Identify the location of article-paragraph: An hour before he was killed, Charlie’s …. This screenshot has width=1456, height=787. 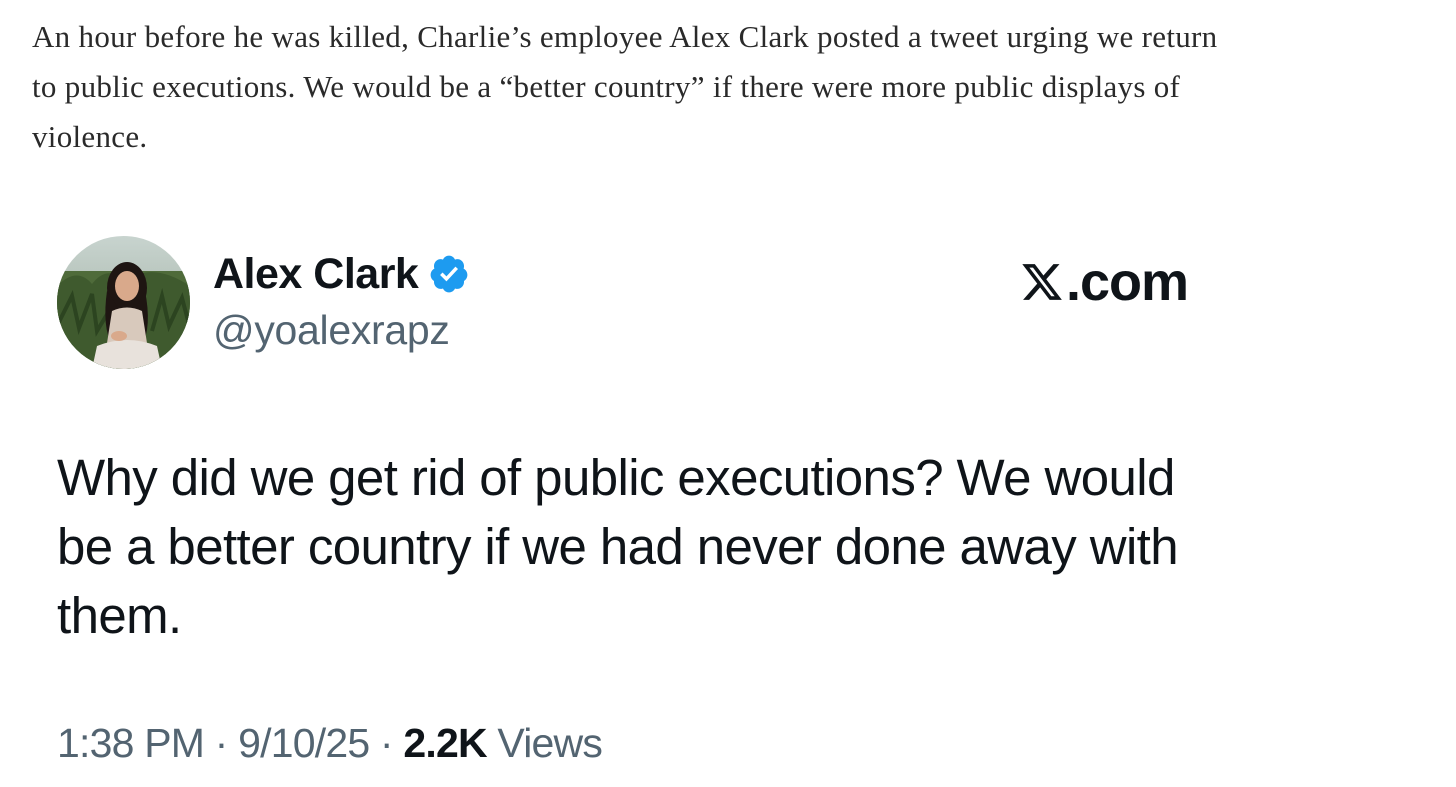
(625, 86).